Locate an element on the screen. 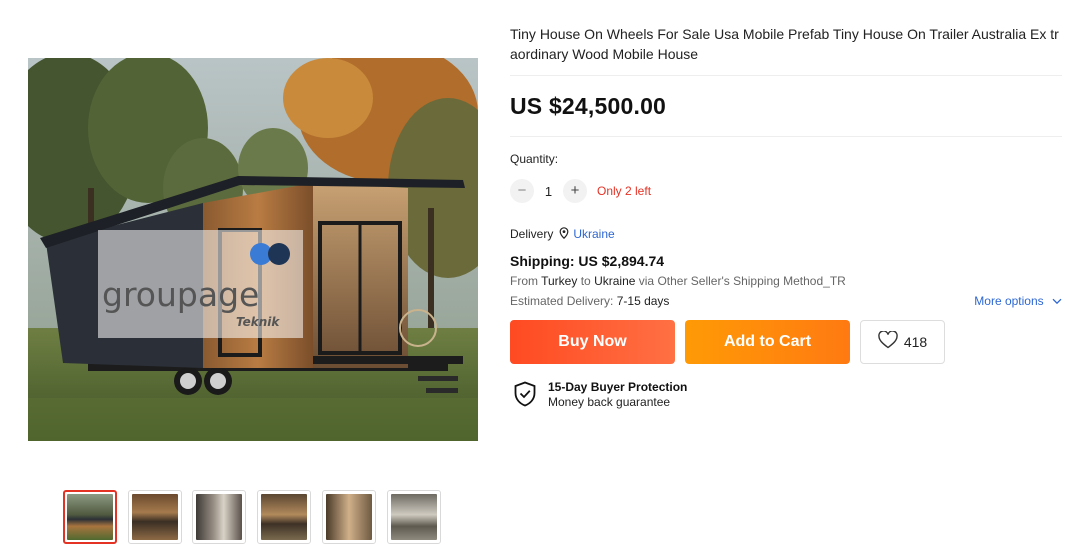 This screenshot has width=1065, height=549. buy-now-button: Buy Now is located at coordinates (592, 341).